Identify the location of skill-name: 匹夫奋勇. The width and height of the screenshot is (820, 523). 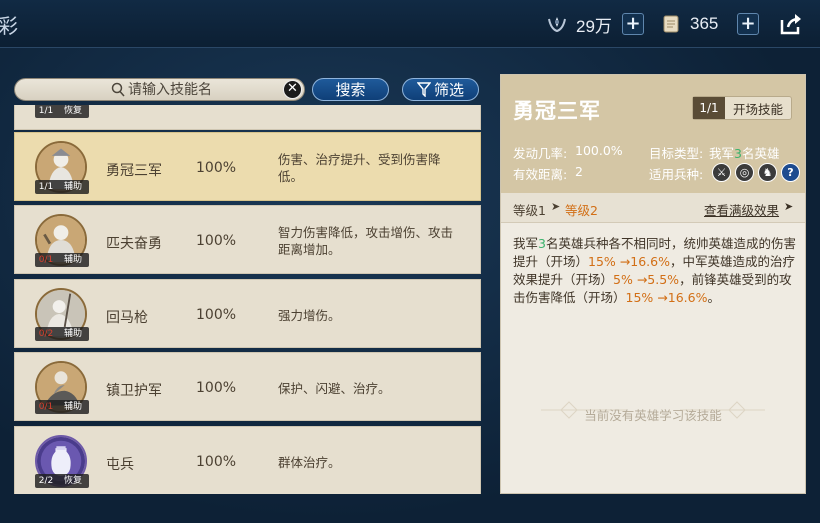
(134, 244).